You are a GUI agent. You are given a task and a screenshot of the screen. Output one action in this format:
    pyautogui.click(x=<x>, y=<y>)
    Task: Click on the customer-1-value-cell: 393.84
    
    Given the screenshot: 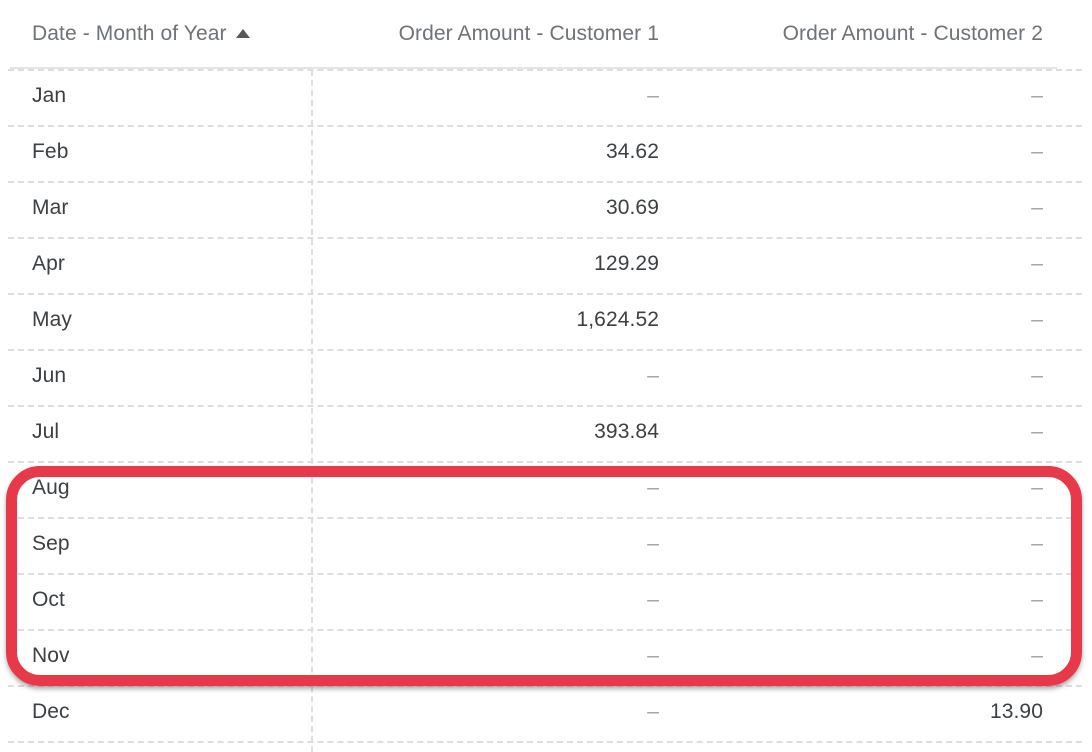 What is the action you would take?
    pyautogui.click(x=497, y=432)
    